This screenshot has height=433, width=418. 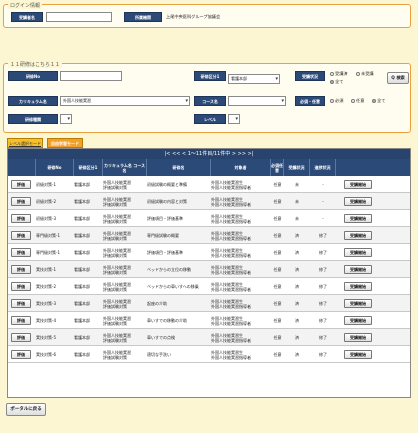 I want to click on status-radio-all: 全て, so click(x=336, y=82).